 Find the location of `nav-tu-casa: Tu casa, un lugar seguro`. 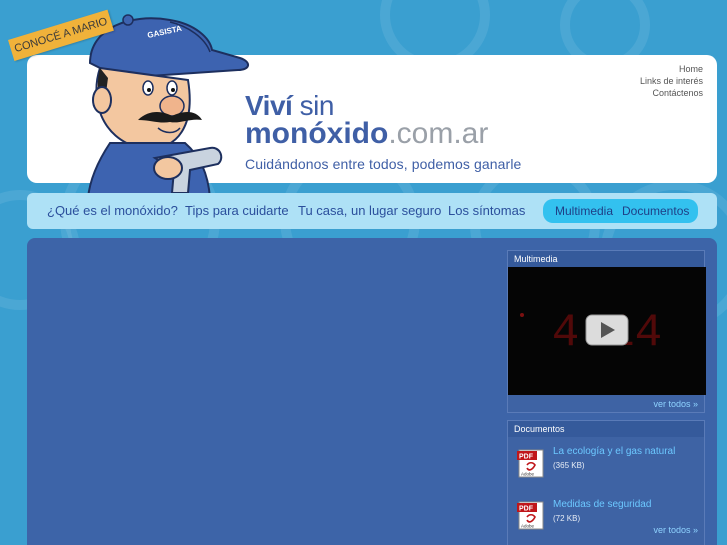

nav-tu-casa: Tu casa, un lugar seguro is located at coordinates (369, 210).